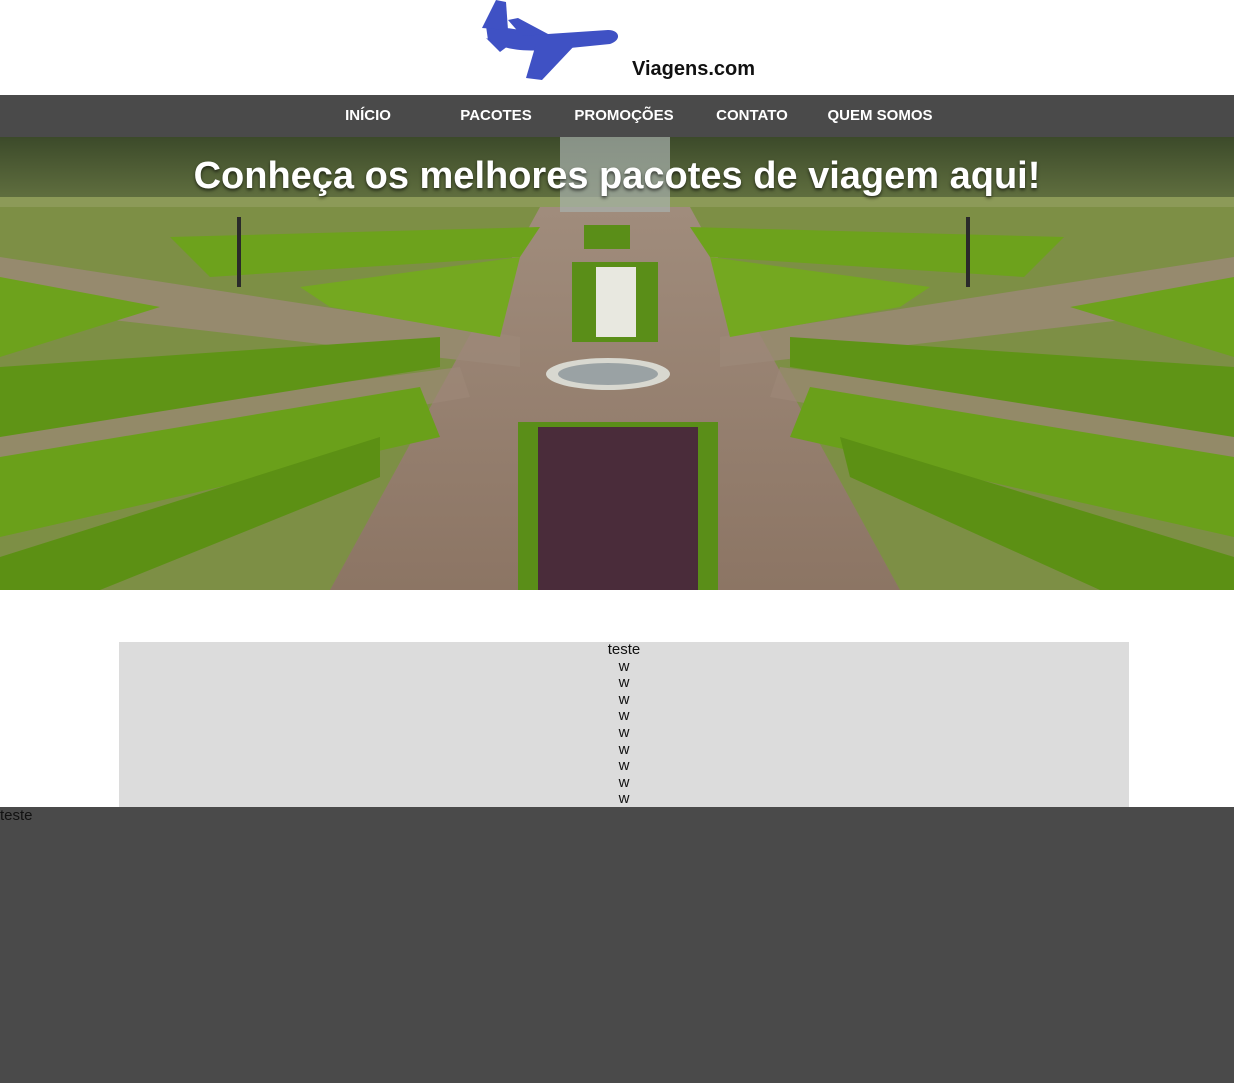 The height and width of the screenshot is (1083, 1234). I want to click on site-header: Viagens.com, so click(617, 47).